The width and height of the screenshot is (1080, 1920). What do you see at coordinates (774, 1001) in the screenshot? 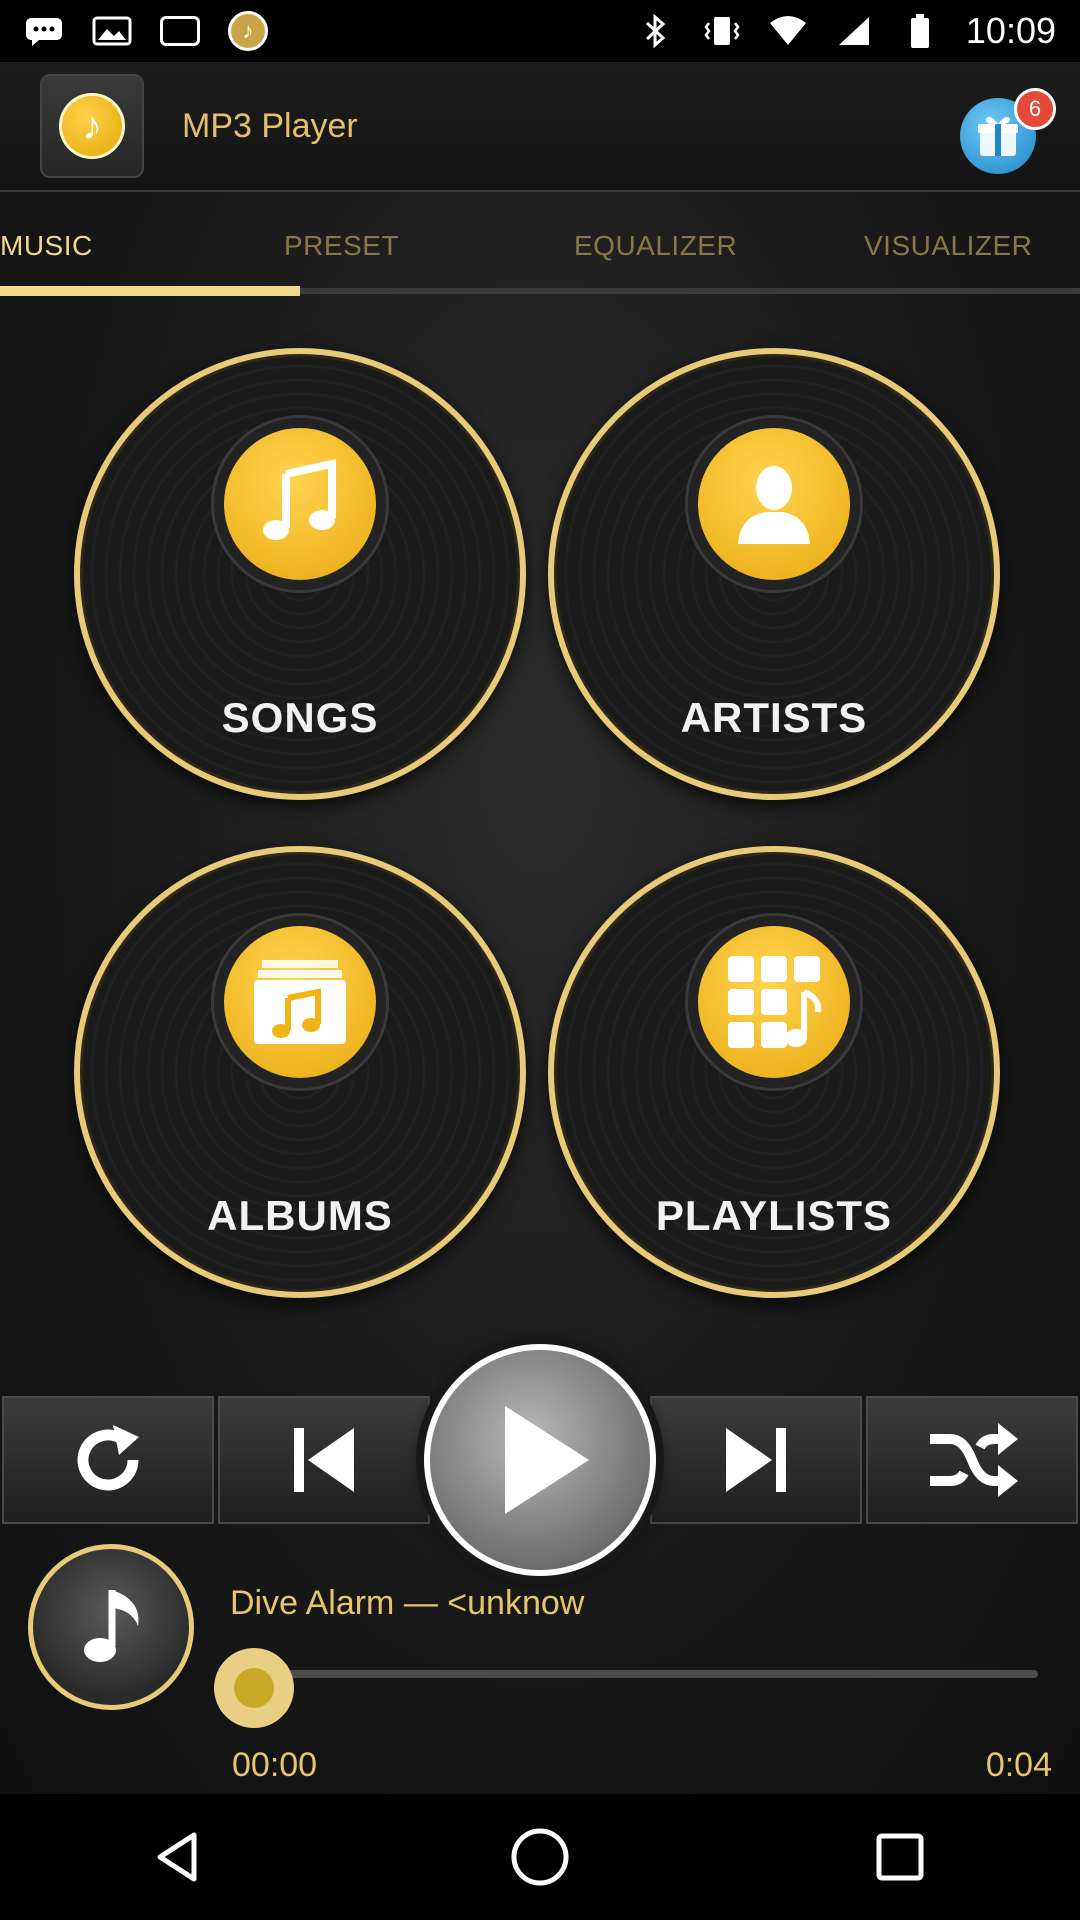
I see `playlist-grid-icon` at bounding box center [774, 1001].